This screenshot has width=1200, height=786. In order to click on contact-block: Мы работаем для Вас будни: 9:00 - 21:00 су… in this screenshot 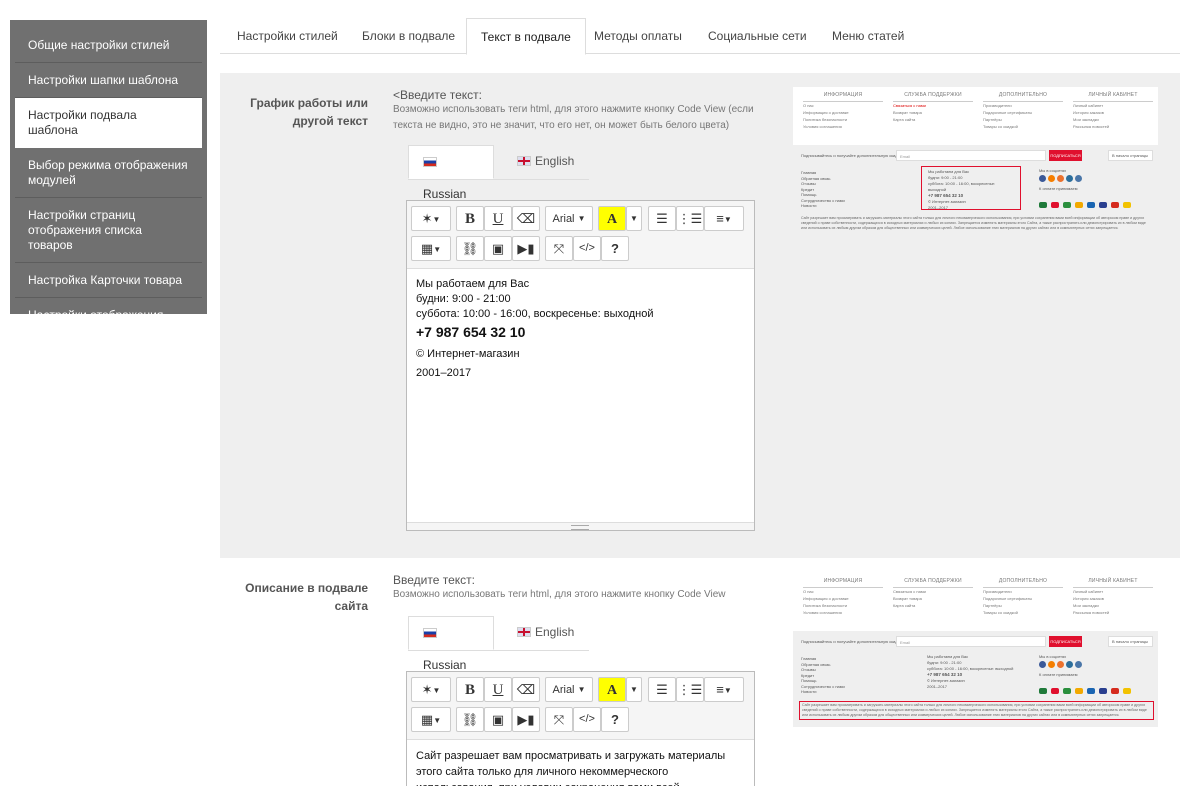, I will do `click(970, 671)`.